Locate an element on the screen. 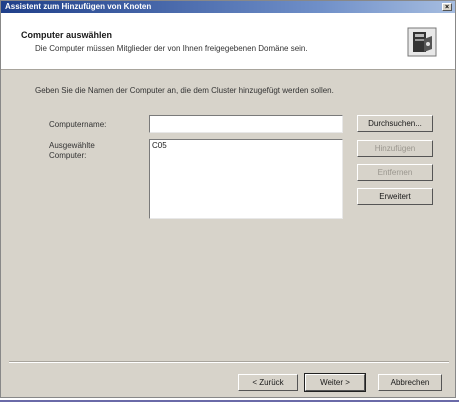  selected-computers-list: C05 is located at coordinates (246, 179).